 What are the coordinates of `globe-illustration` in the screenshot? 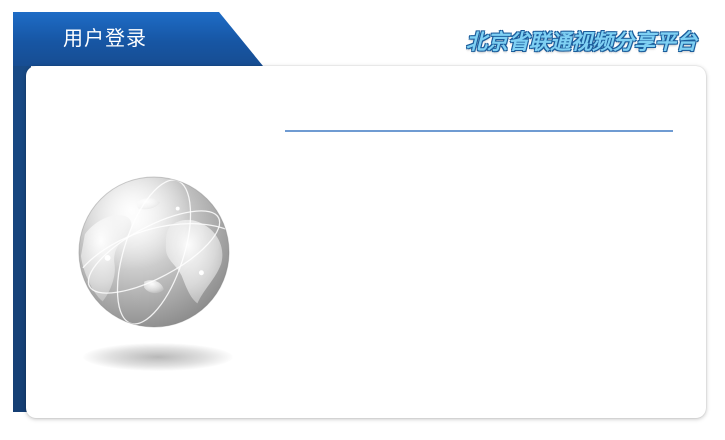 It's located at (155, 273).